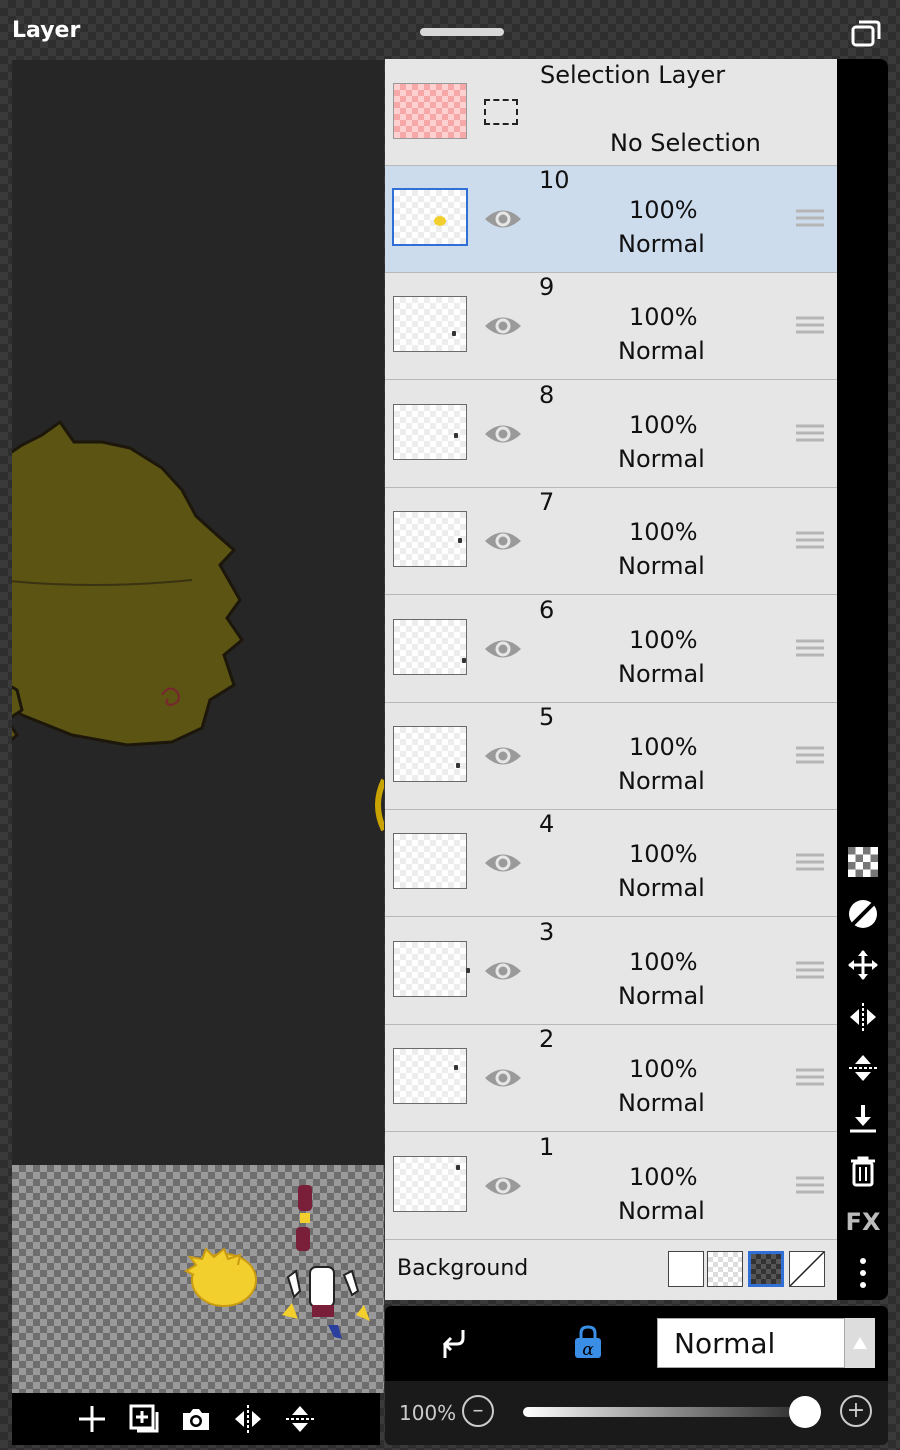 The image size is (900, 1450). What do you see at coordinates (462, 32) in the screenshot?
I see `drag-handle` at bounding box center [462, 32].